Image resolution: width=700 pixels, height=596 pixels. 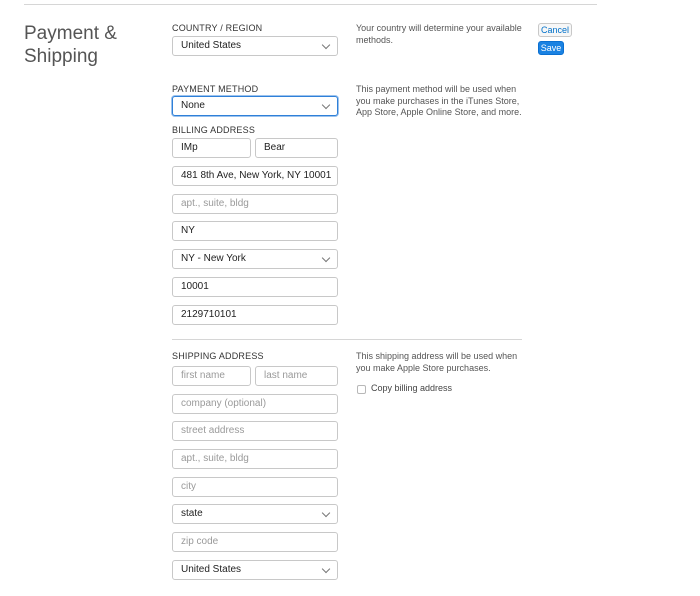 What do you see at coordinates (255, 542) in the screenshot?
I see `shipping-zip-field: zip code` at bounding box center [255, 542].